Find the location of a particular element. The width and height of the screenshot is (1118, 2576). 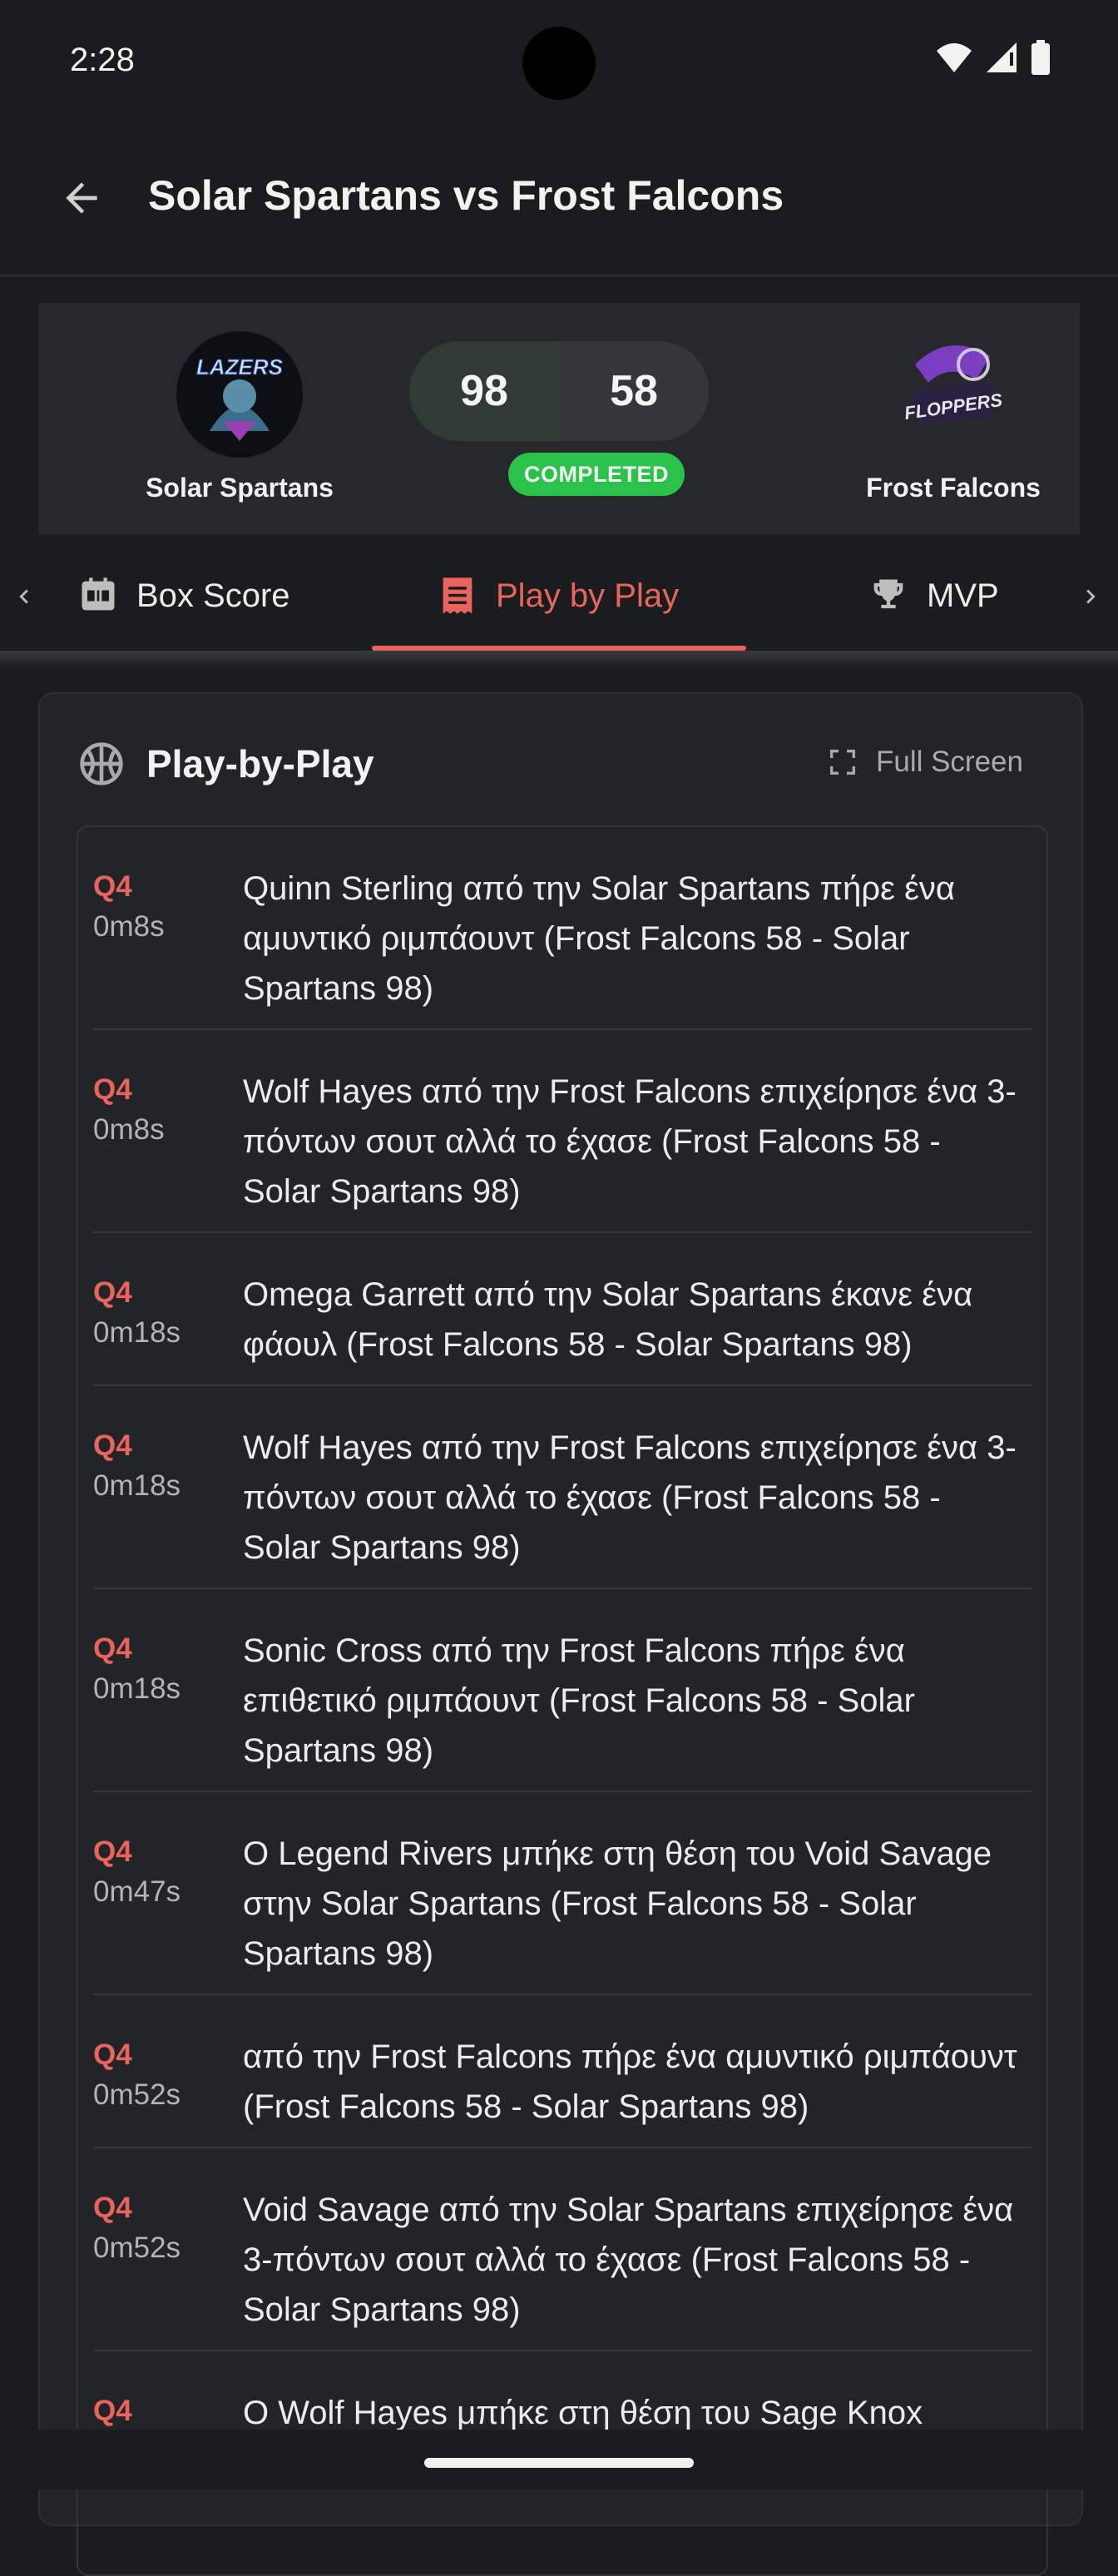

full-screen-label: Full Screen is located at coordinates (949, 762).